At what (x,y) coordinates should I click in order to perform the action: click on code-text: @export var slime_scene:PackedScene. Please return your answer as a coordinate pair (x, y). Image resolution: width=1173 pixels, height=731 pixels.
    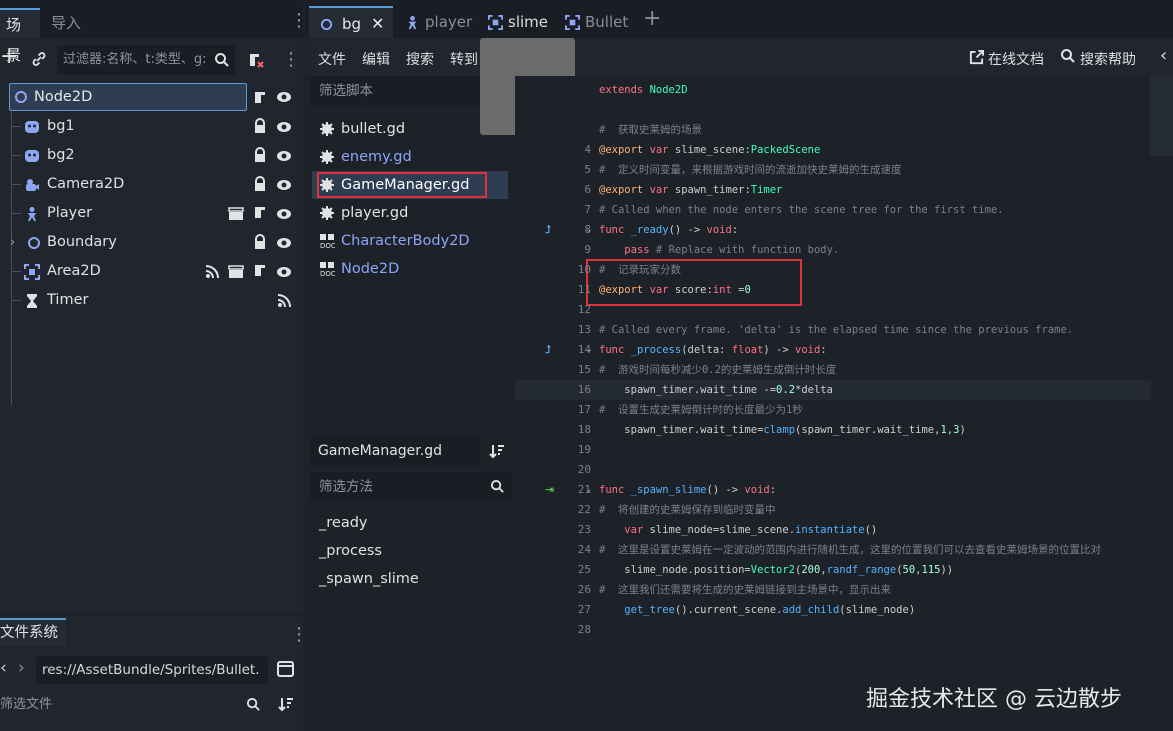
    Looking at the image, I should click on (710, 150).